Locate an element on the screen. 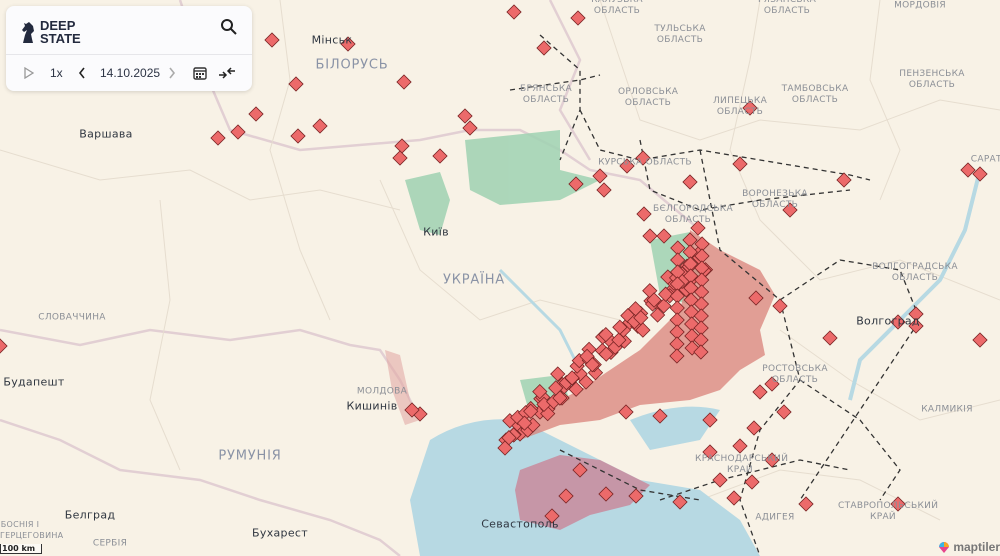  maptiler-text: maptiler is located at coordinates (976, 547).